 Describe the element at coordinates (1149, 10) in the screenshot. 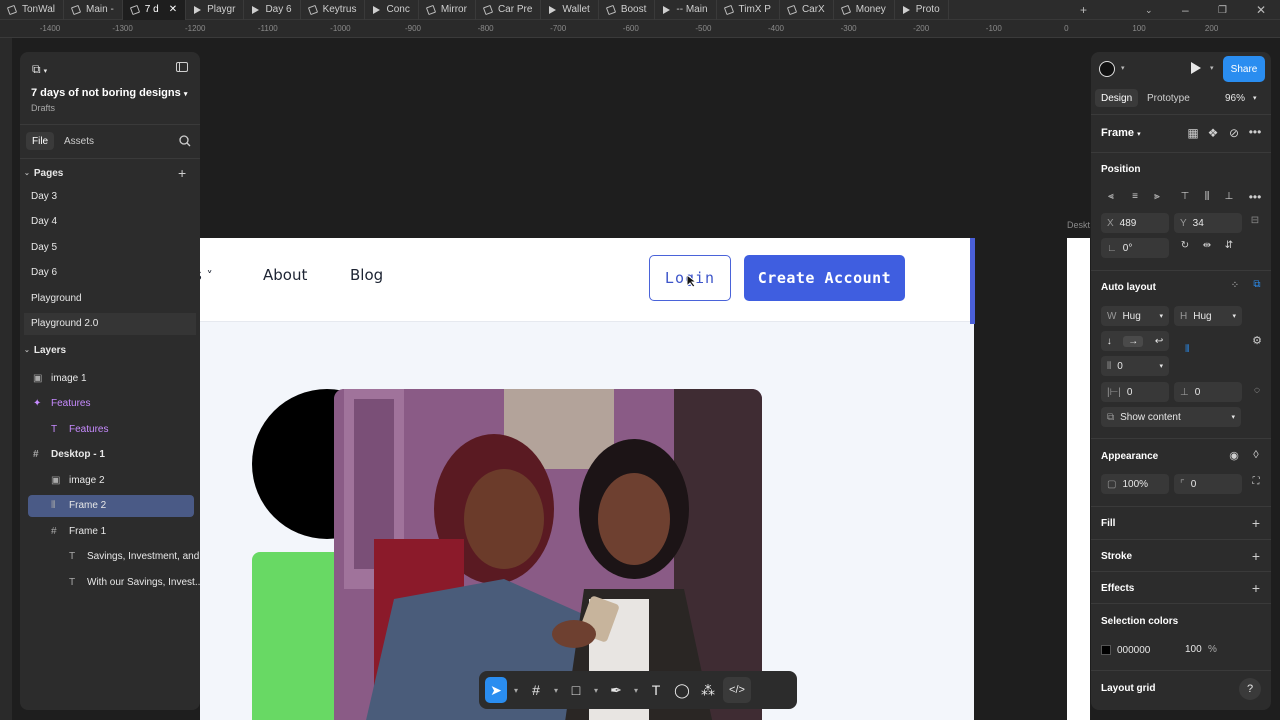

I see `chevron-down-icon: ⌄` at that location.